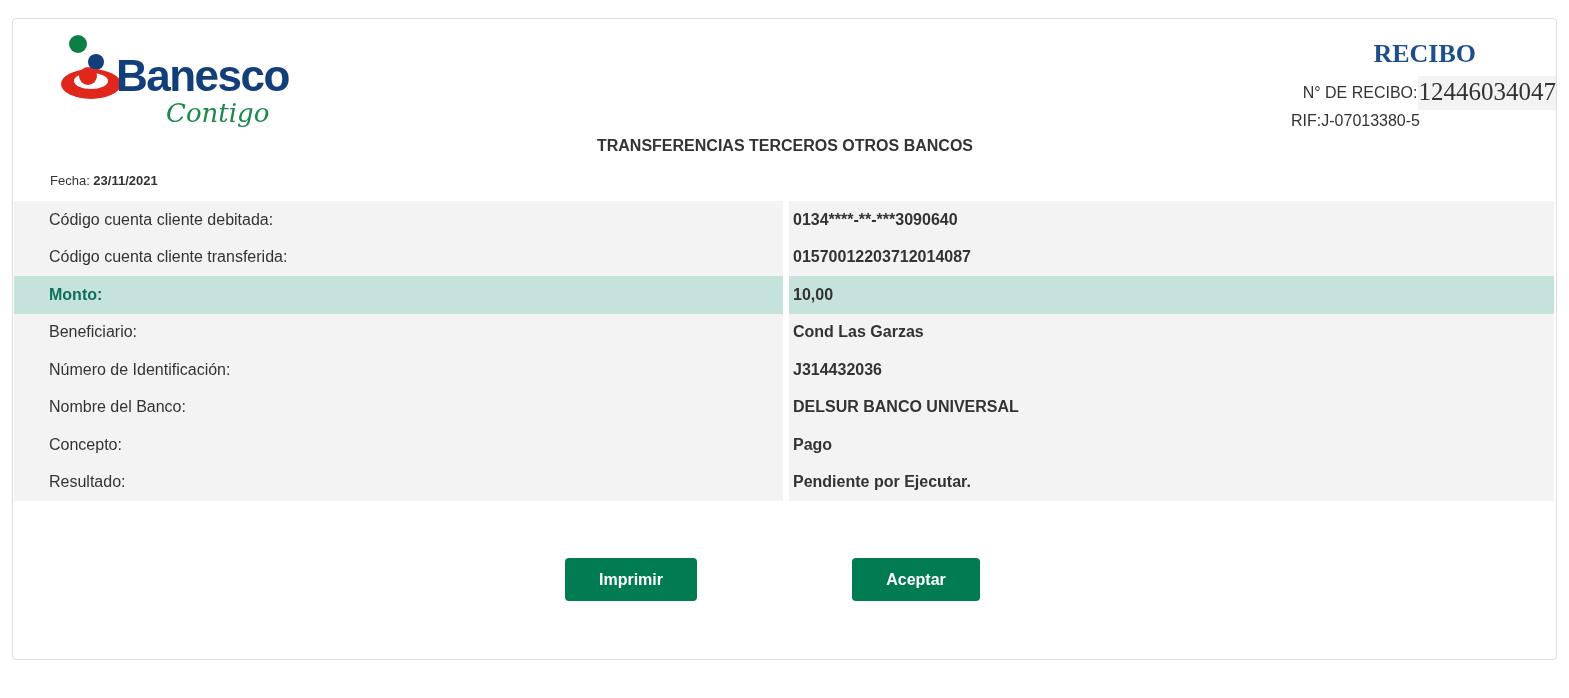  What do you see at coordinates (1171, 370) in the screenshot?
I see `value-cell: J314432036` at bounding box center [1171, 370].